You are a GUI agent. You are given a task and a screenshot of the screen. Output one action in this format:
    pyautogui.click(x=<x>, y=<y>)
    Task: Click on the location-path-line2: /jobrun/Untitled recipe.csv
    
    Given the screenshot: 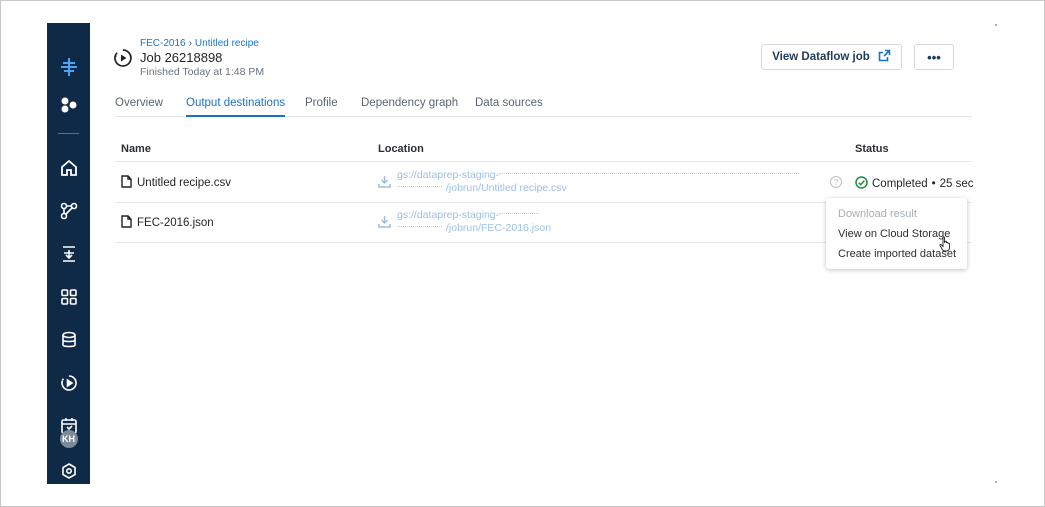 What is the action you would take?
    pyautogui.click(x=598, y=188)
    